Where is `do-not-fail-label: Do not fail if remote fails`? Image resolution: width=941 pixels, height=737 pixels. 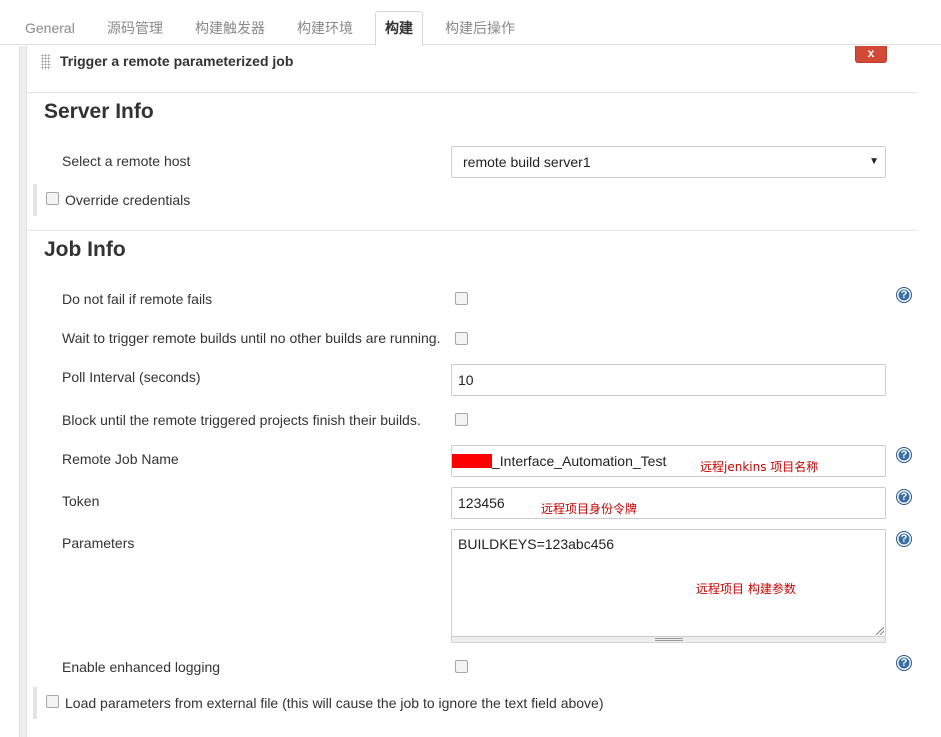
do-not-fail-label: Do not fail if remote fails is located at coordinates (137, 299).